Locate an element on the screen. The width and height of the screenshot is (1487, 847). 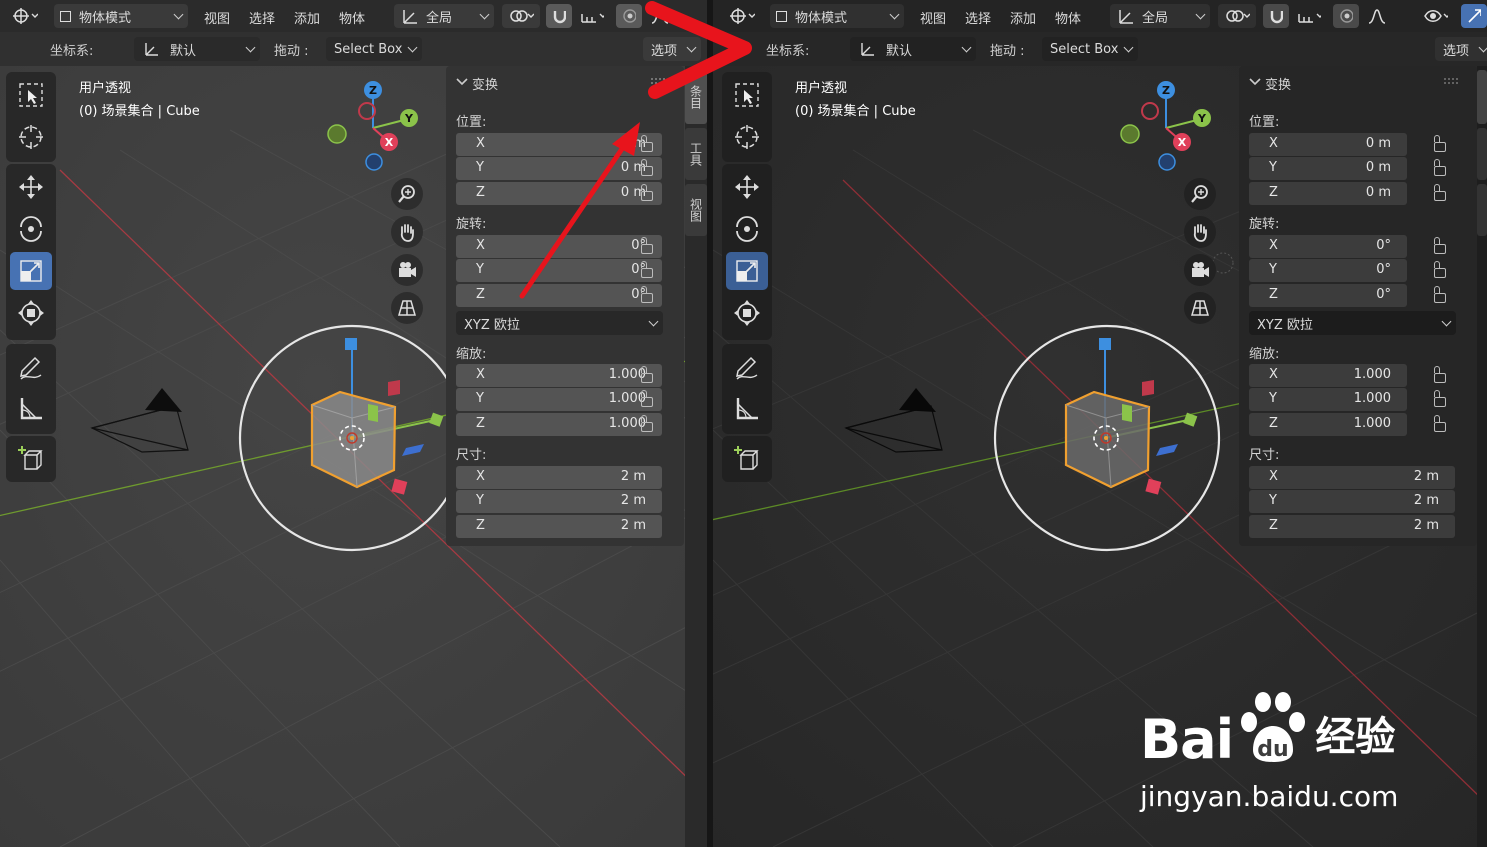
gizmo-toggle is located at coordinates (1474, 16).